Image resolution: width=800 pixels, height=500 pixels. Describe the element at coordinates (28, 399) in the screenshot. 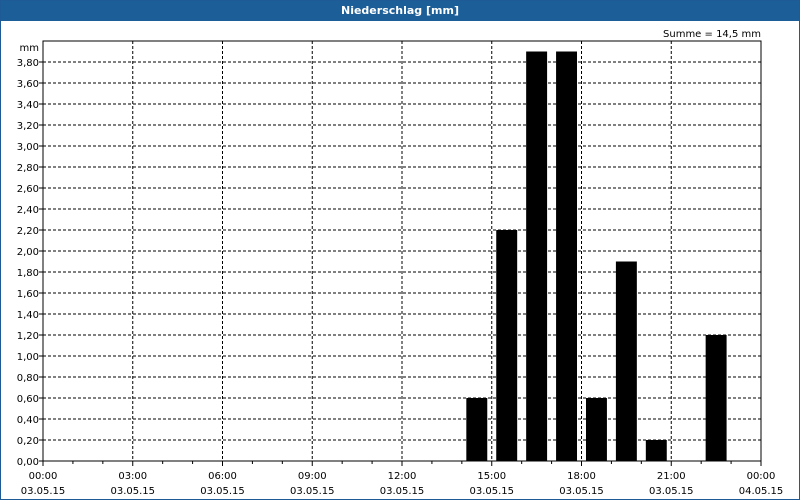

I see `y-tick-label: 0,60` at that location.